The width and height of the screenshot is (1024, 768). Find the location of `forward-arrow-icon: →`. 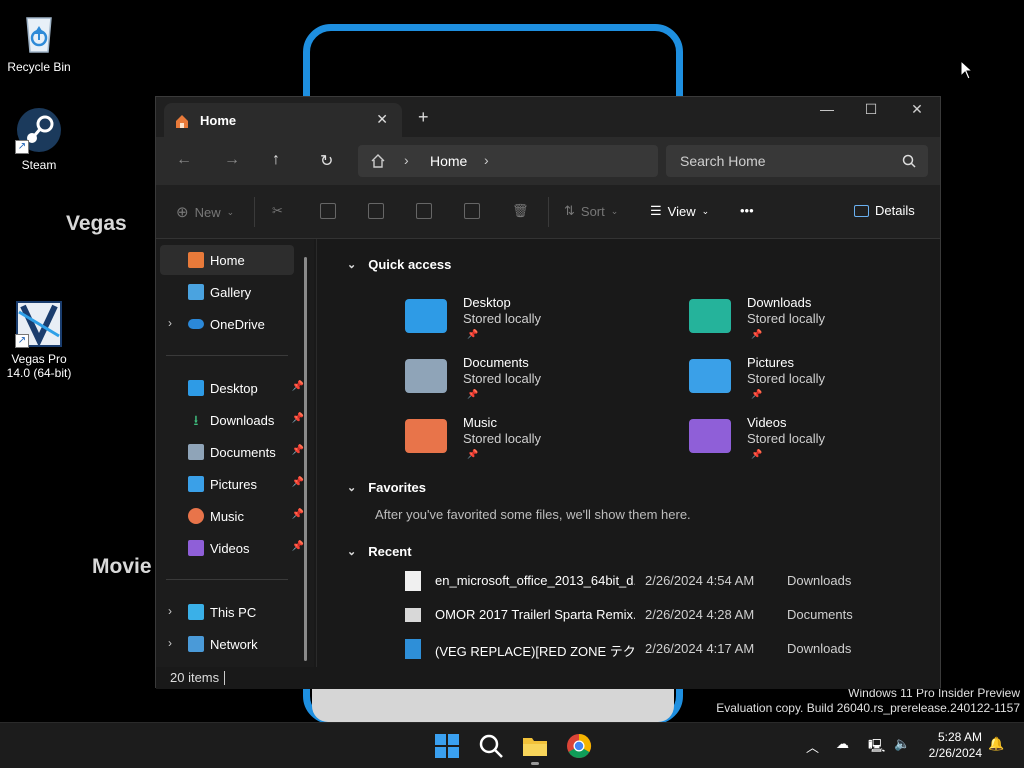

forward-arrow-icon: → is located at coordinates (232, 160).